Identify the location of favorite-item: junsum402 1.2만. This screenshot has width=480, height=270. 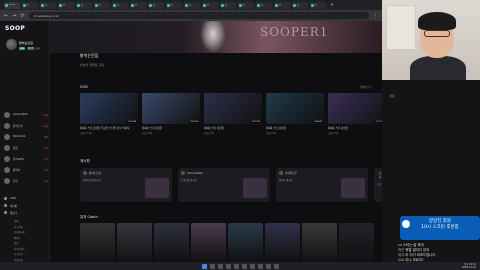
(26, 114).